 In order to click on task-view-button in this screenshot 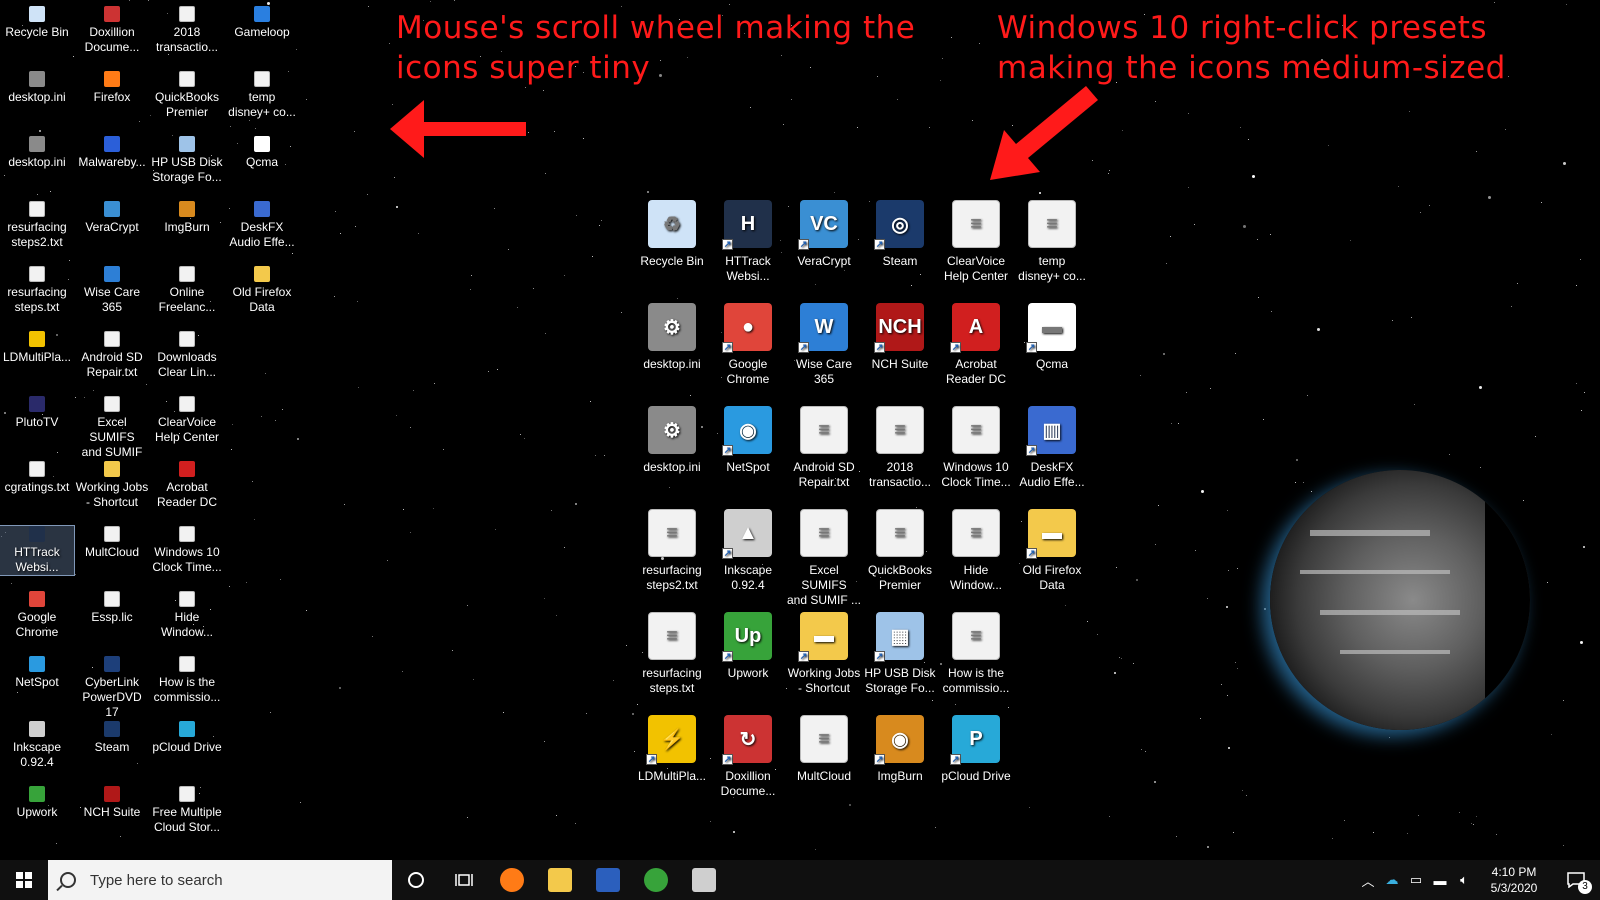, I will do `click(464, 880)`.